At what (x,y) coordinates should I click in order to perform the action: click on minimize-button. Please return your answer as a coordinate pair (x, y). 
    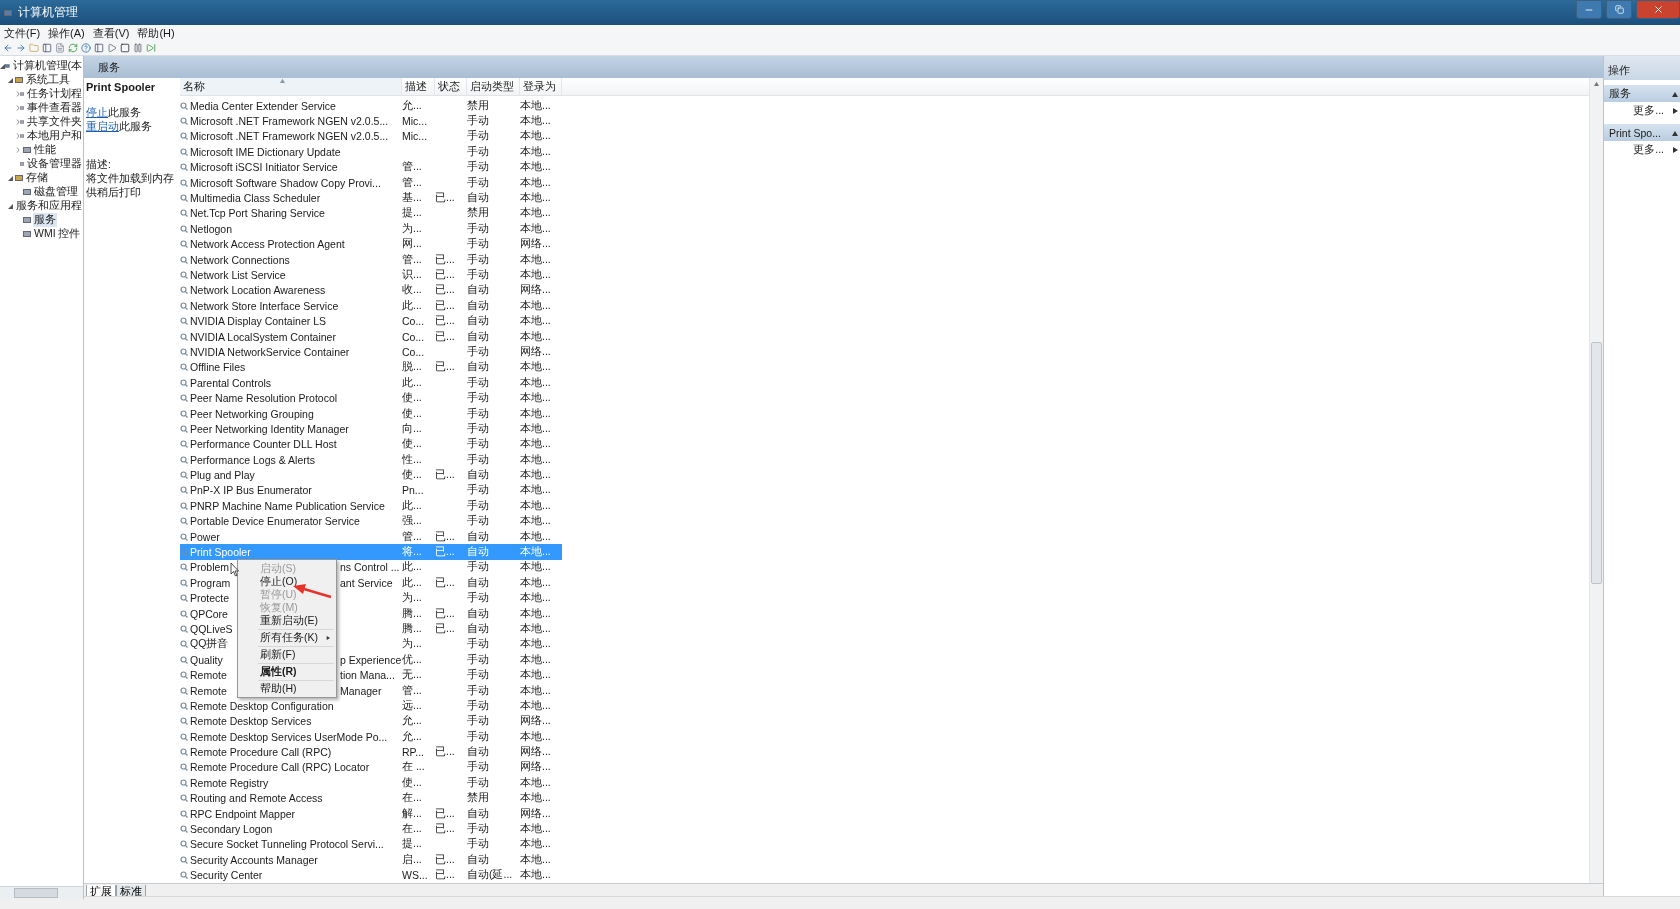
    Looking at the image, I should click on (1589, 9).